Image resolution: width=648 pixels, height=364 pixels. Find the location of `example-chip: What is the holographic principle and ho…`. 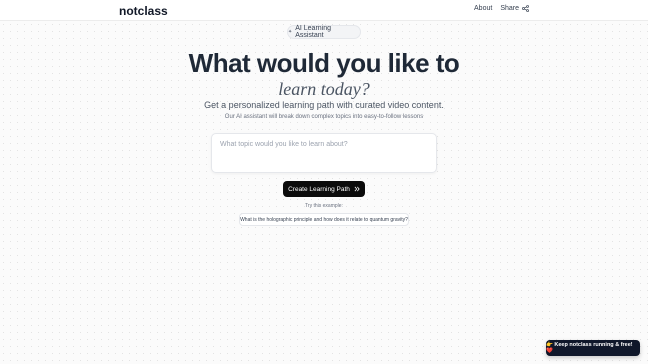

example-chip: What is the holographic principle and ho… is located at coordinates (324, 219).